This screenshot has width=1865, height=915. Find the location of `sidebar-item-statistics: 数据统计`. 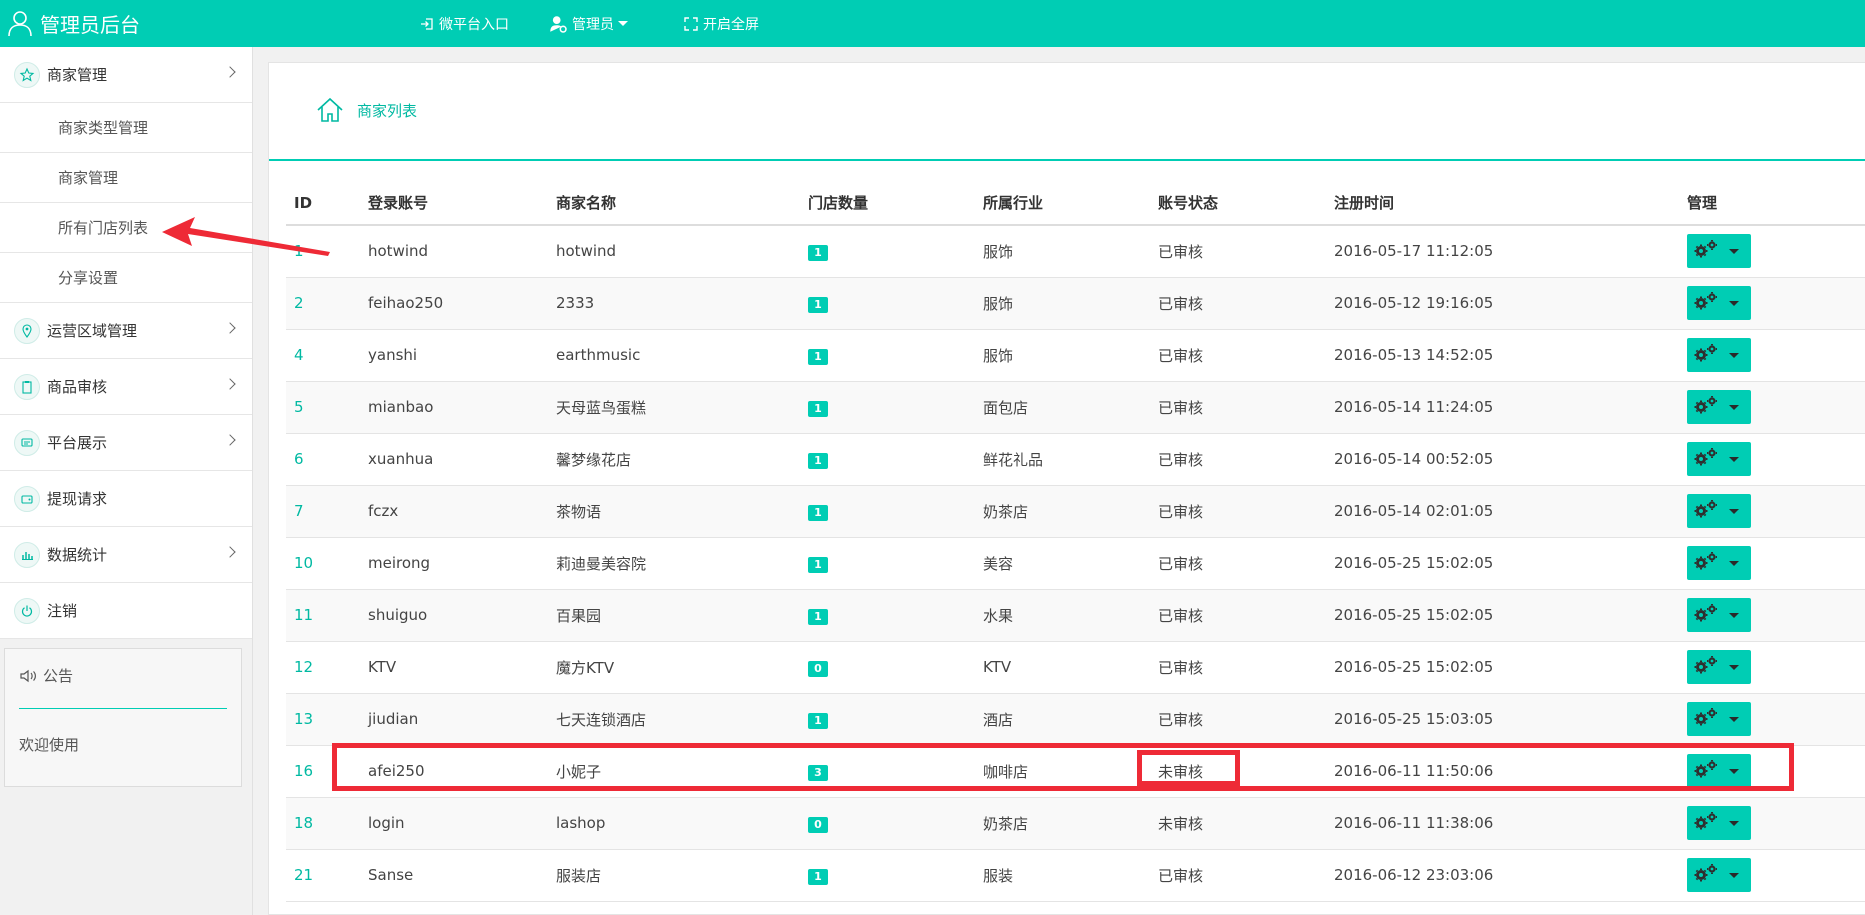

sidebar-item-statistics: 数据统计 is located at coordinates (126, 555).